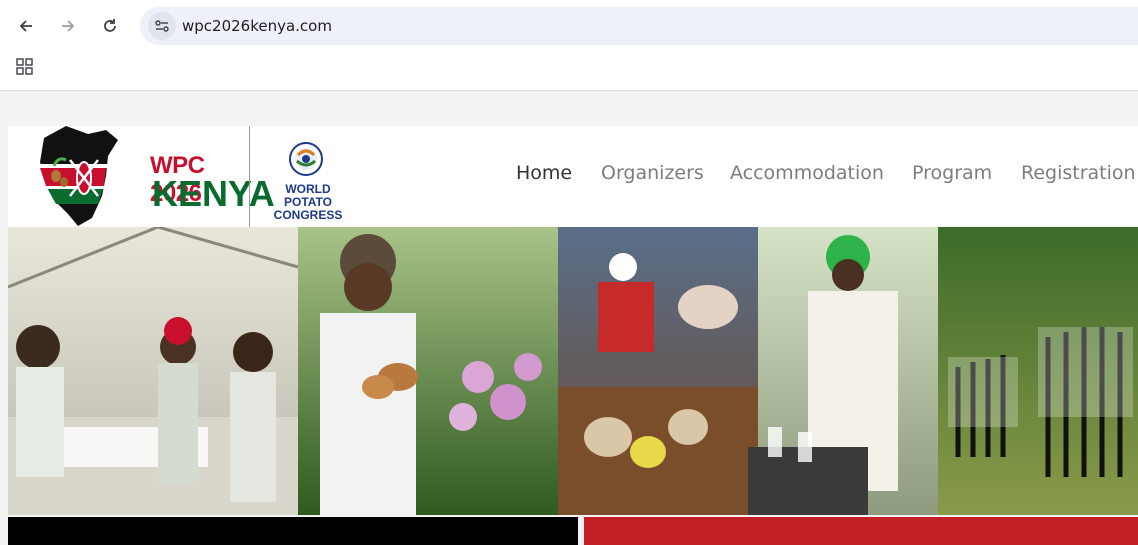 The width and height of the screenshot is (1138, 545). I want to click on world-potato-congress-label: WORLD POTATO CONGRESS, so click(308, 202).